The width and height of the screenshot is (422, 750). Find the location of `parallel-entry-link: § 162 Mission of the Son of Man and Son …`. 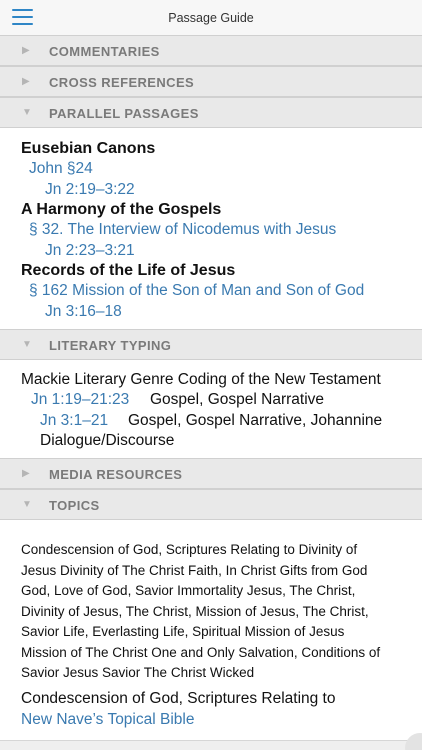

parallel-entry-link: § 162 Mission of the Son of Man and Son … is located at coordinates (196, 291).